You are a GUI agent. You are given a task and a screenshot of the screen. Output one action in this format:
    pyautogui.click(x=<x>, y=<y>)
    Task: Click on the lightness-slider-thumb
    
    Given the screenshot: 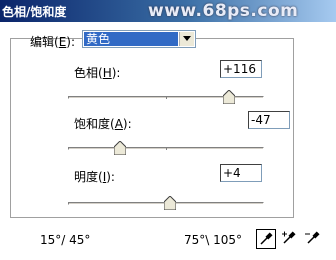 What is the action you would take?
    pyautogui.click(x=169, y=203)
    